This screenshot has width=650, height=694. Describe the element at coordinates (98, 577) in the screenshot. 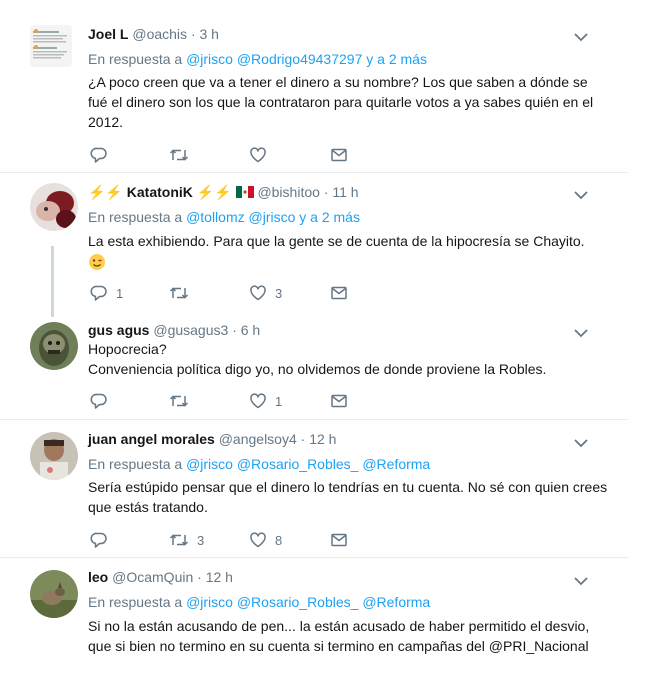

I see `user-name: leo` at that location.